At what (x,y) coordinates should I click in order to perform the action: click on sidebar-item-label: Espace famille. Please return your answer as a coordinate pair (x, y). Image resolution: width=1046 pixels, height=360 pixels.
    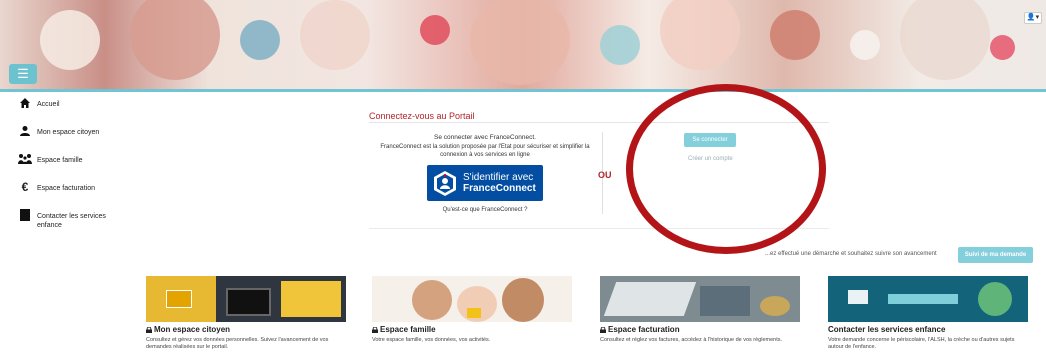
    Looking at the image, I should click on (60, 160).